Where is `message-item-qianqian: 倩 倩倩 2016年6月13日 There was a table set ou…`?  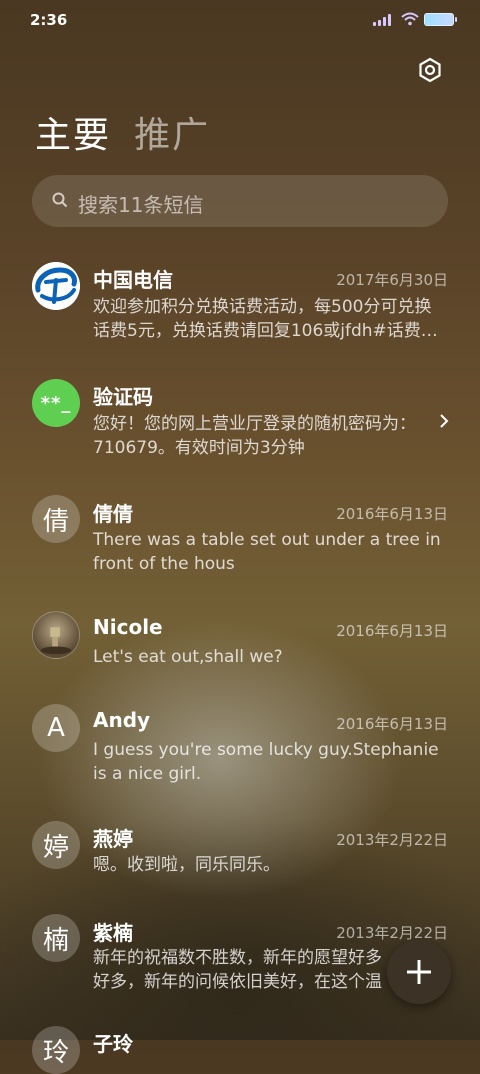 message-item-qianqian: 倩 倩倩 2016年6月13日 There was a table set ou… is located at coordinates (240, 532).